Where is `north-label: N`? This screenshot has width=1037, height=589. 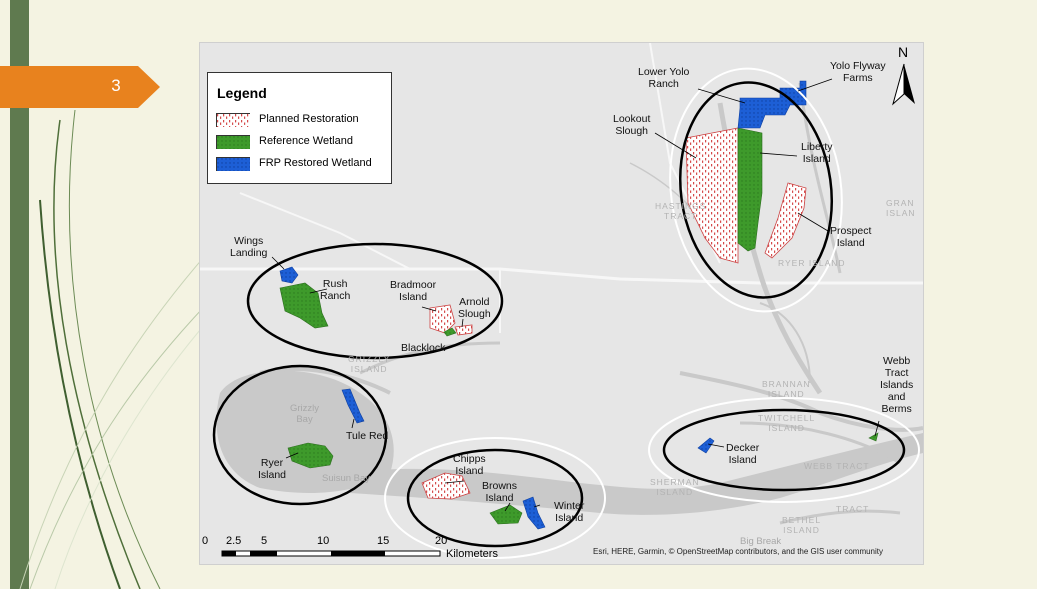
north-label: N is located at coordinates (903, 52).